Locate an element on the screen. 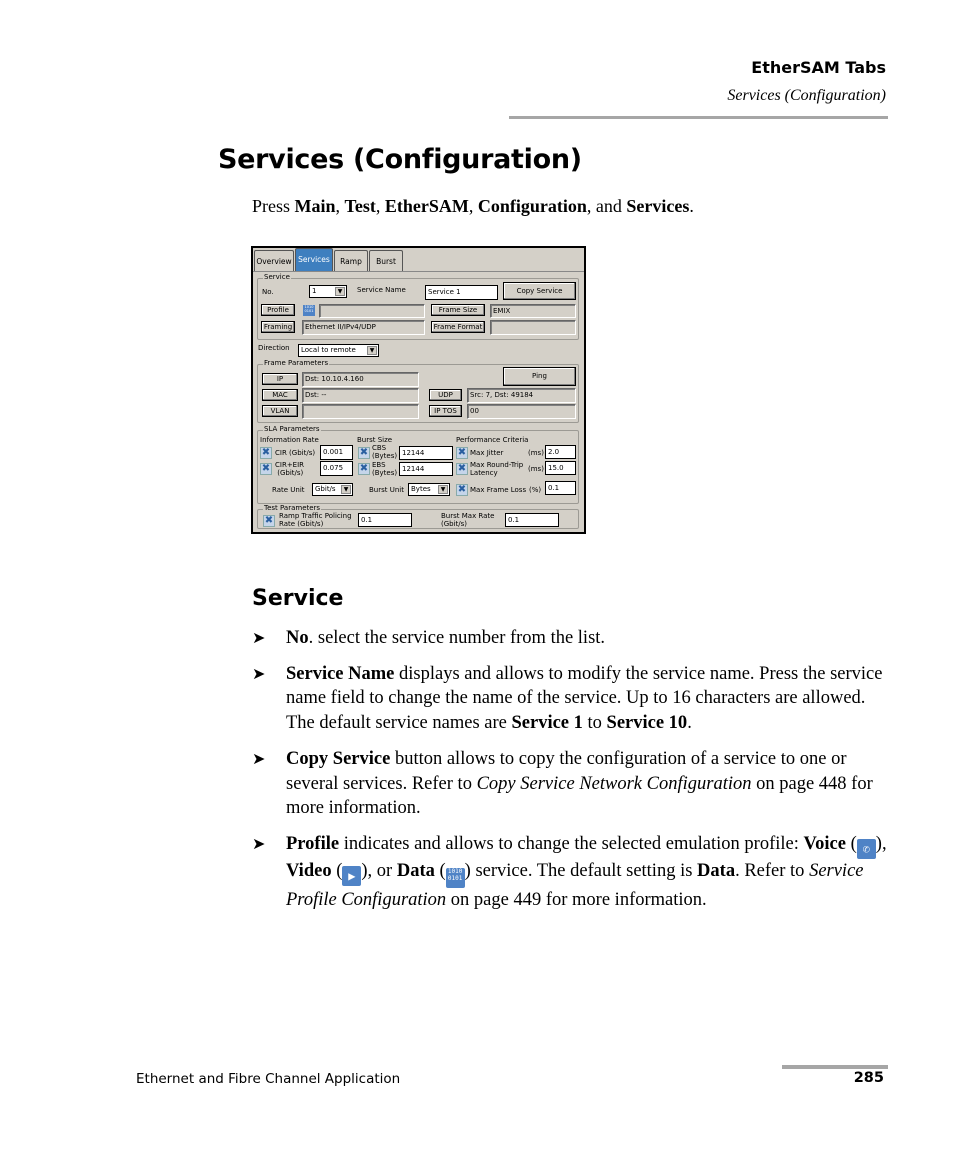 Image resolution: width=954 pixels, height=1159 pixels. cir-eir-input: 0.075 is located at coordinates (336, 468).